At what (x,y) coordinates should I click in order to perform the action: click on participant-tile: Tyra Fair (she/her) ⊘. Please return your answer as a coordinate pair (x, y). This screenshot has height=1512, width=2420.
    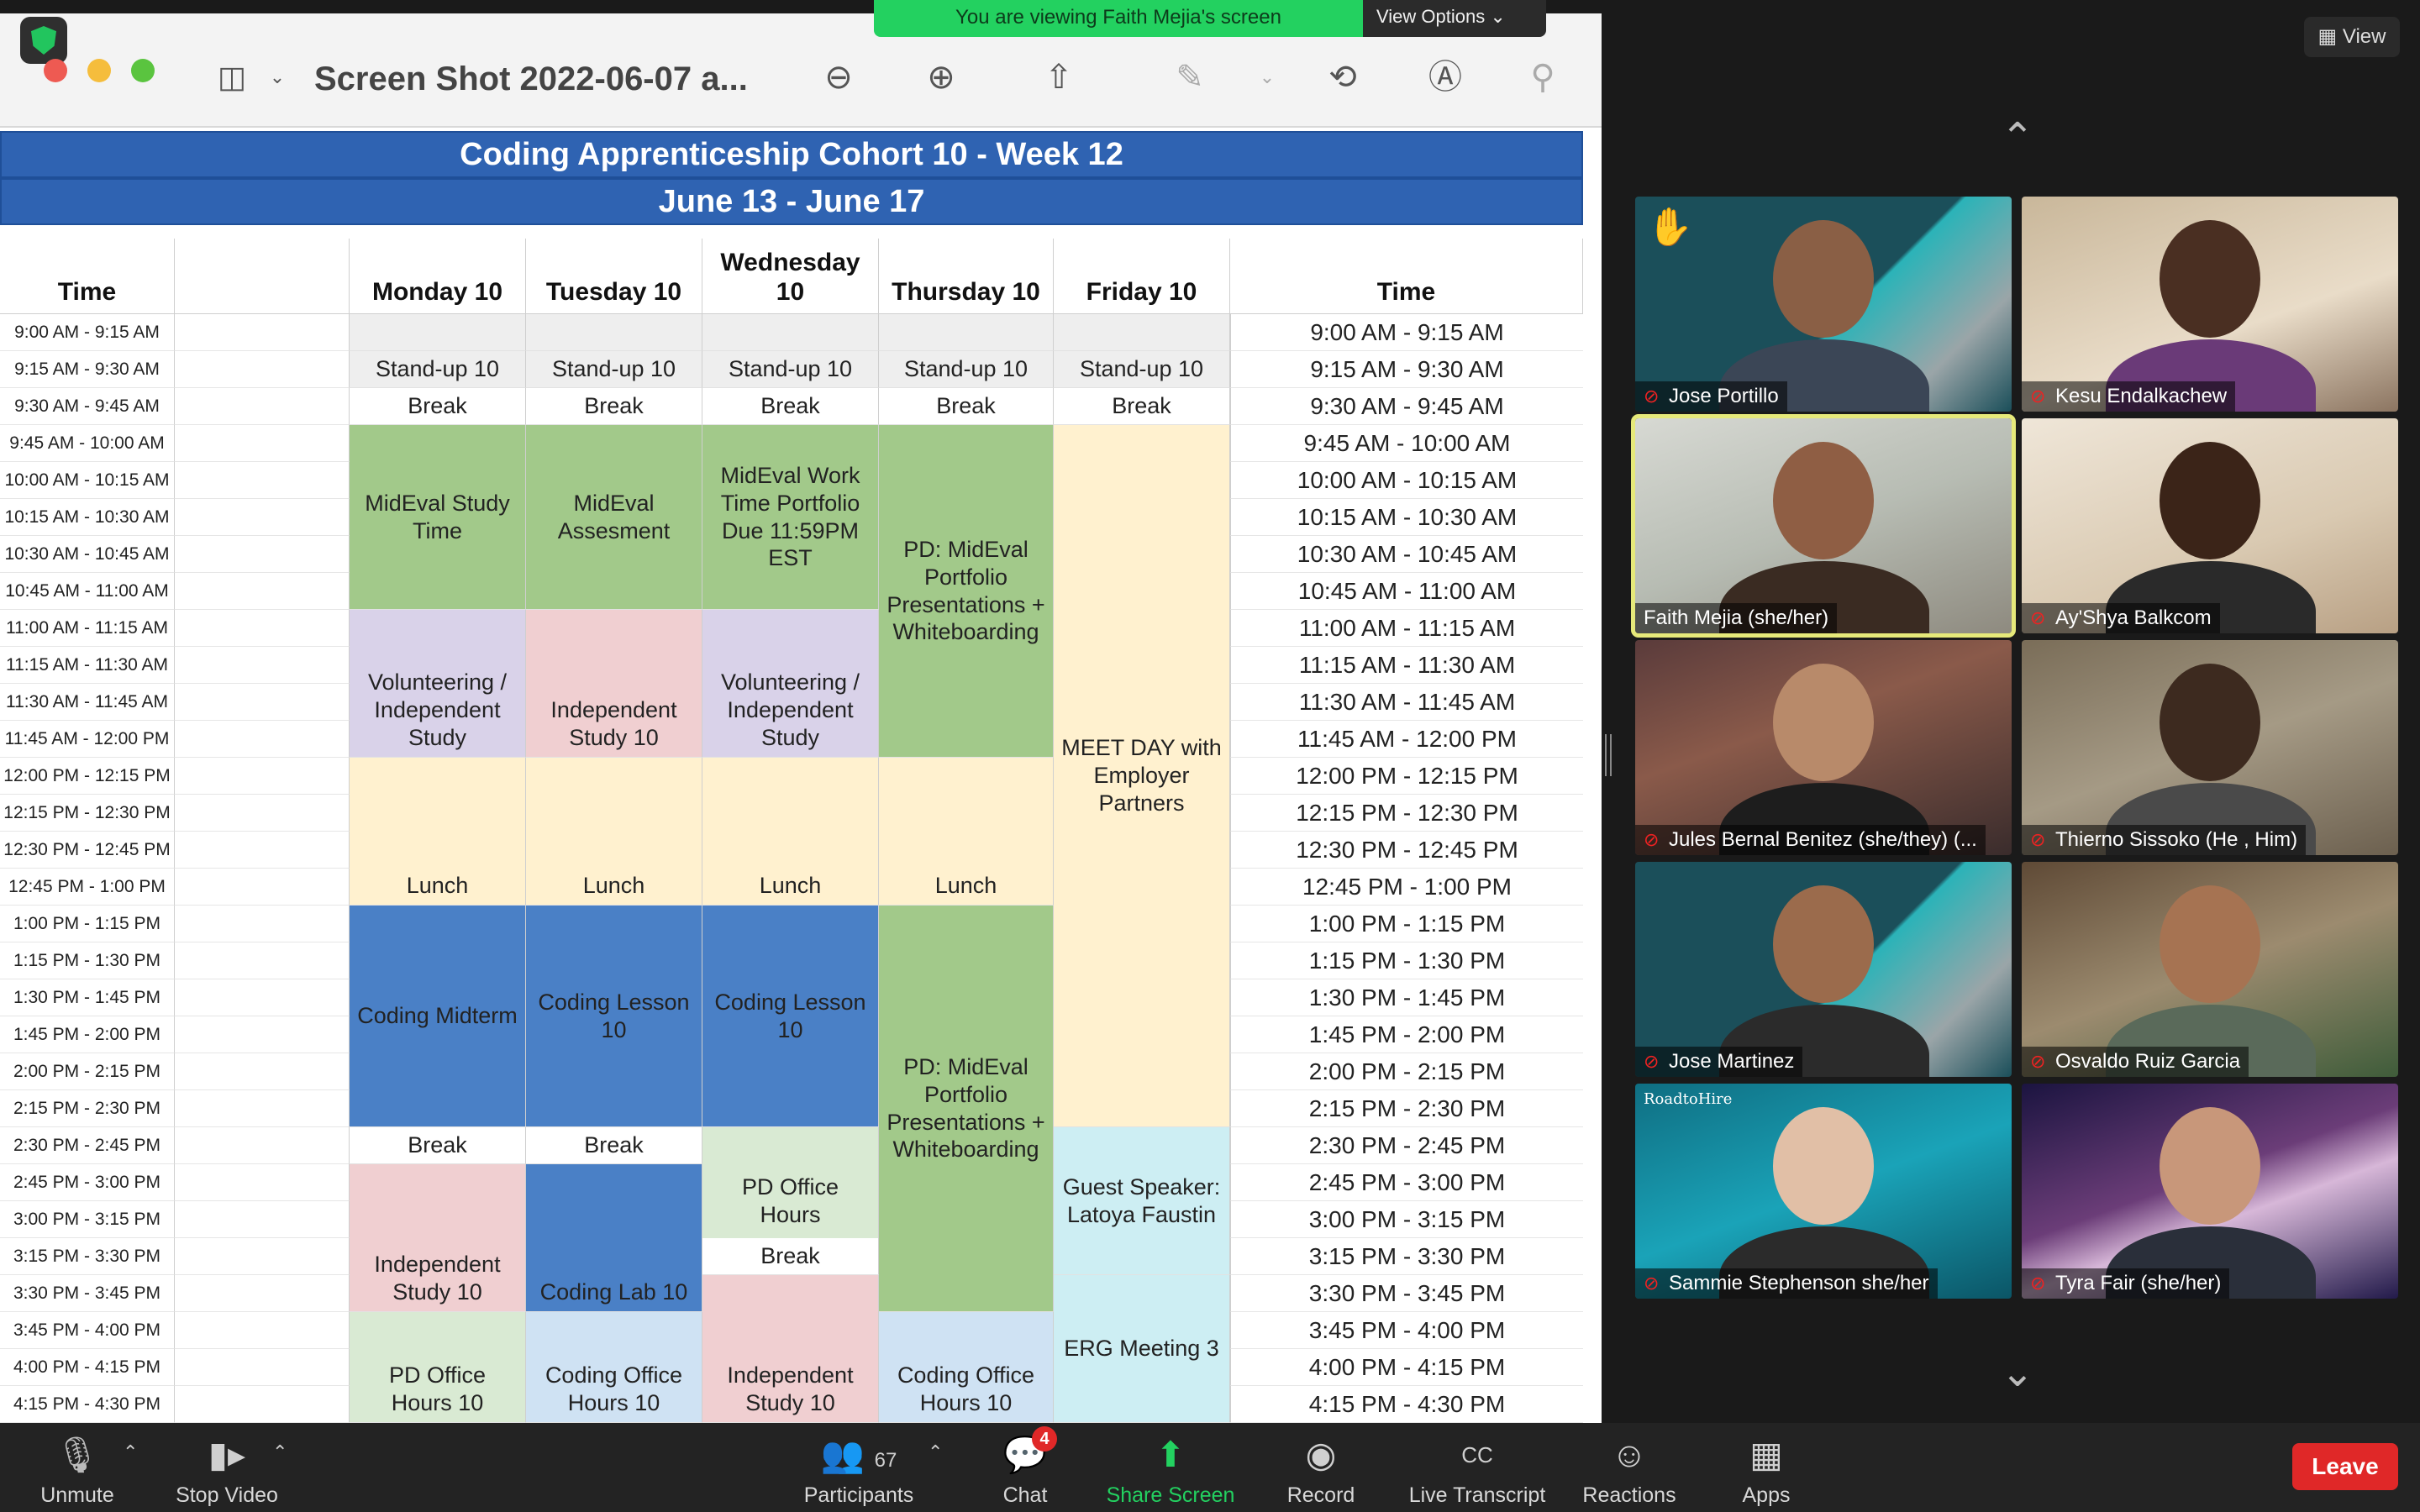
    Looking at the image, I should click on (2210, 1191).